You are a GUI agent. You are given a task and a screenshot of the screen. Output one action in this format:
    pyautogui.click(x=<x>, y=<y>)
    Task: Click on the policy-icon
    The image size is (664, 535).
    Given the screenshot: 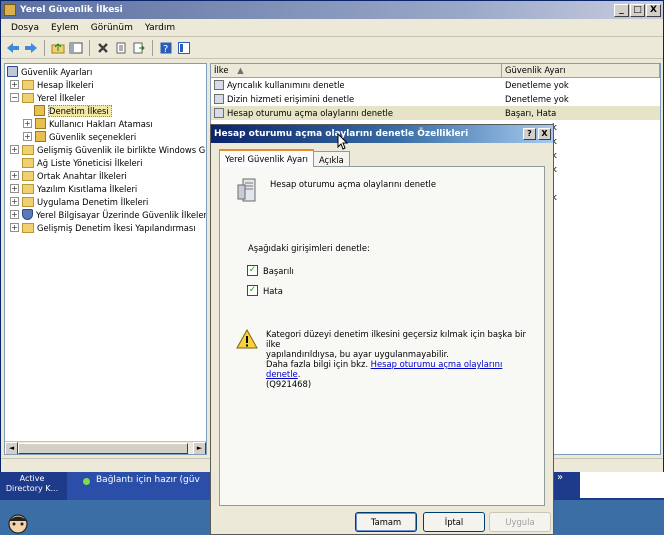 What is the action you would take?
    pyautogui.click(x=219, y=99)
    